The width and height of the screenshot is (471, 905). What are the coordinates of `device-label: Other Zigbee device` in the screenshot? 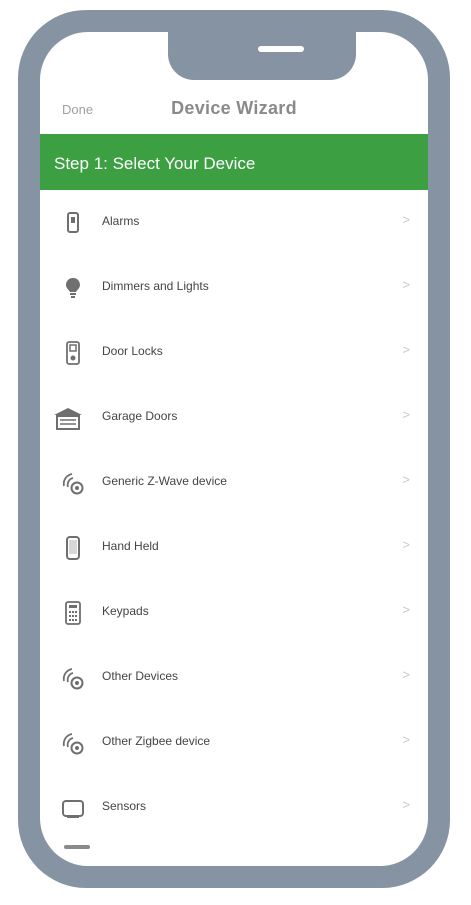 It's located at (156, 741).